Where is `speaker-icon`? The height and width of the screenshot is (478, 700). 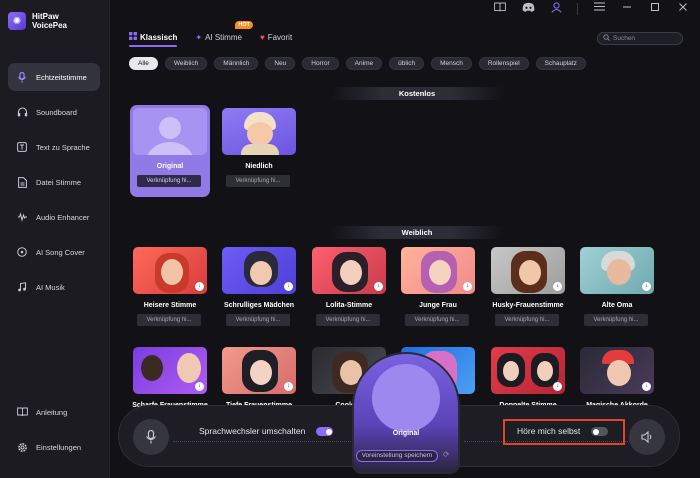
speaker-icon is located at coordinates (645, 437).